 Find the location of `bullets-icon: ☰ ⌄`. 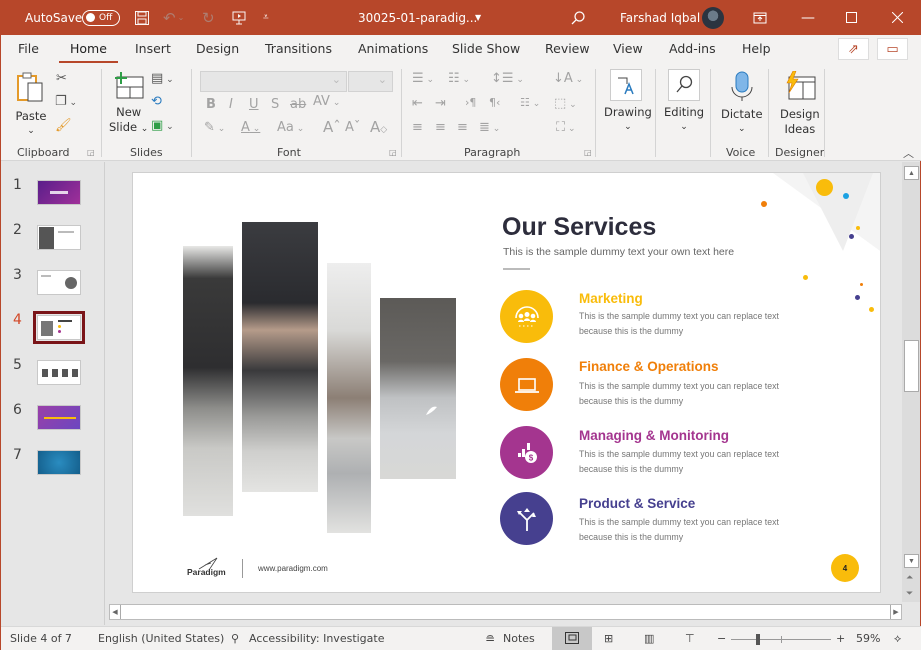

bullets-icon: ☰ ⌄ is located at coordinates (423, 78).